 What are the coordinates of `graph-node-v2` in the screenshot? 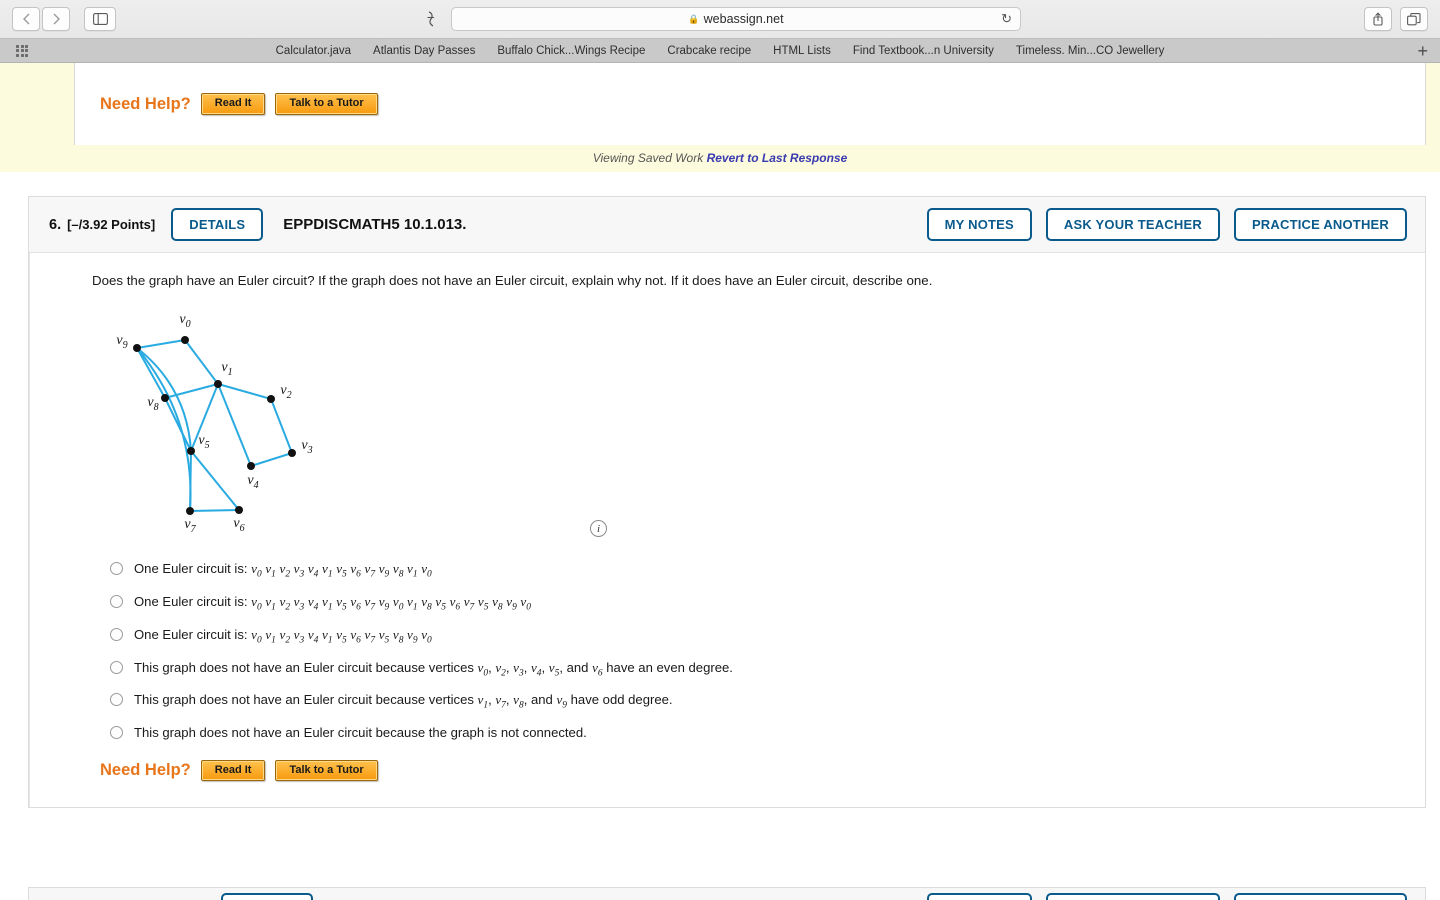 It's located at (271, 399).